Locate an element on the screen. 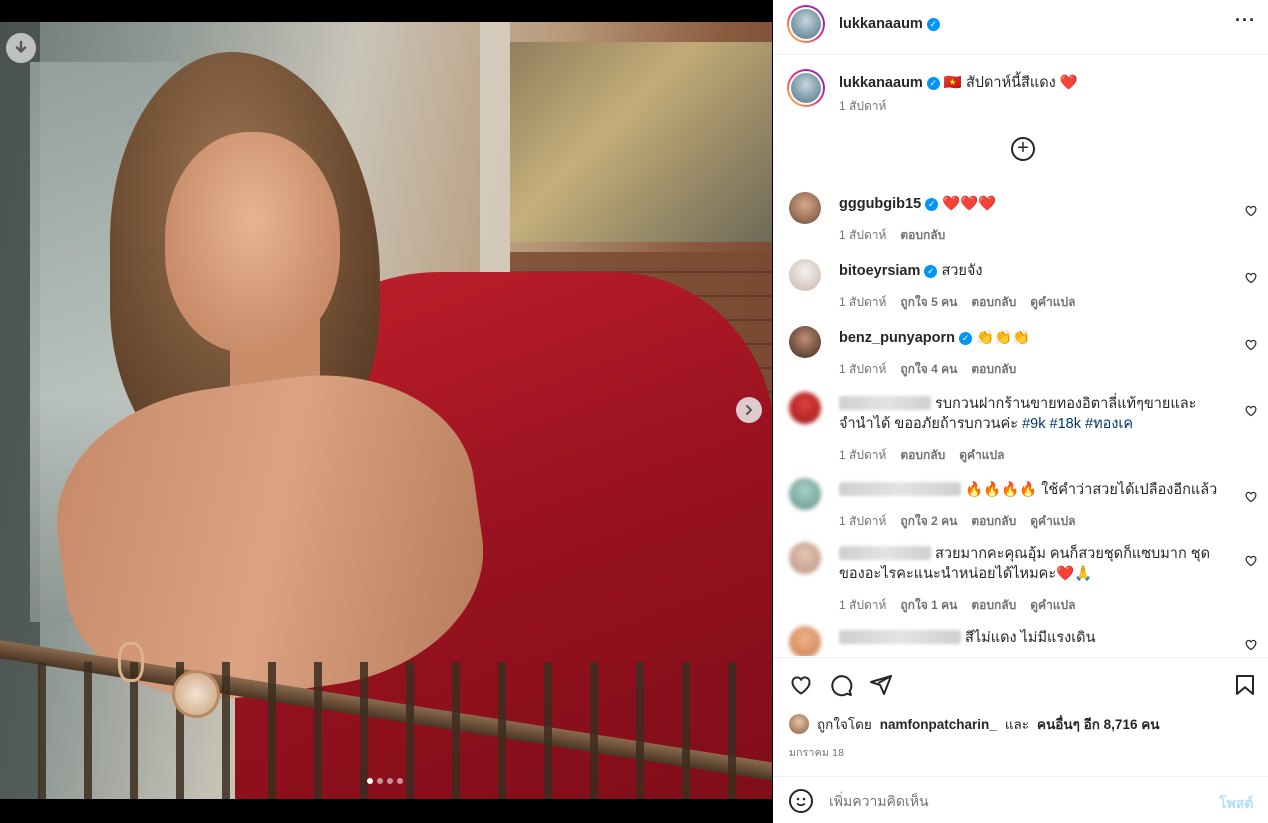 The image size is (1268, 823). hashtag-link: #18k is located at coordinates (1065, 424).